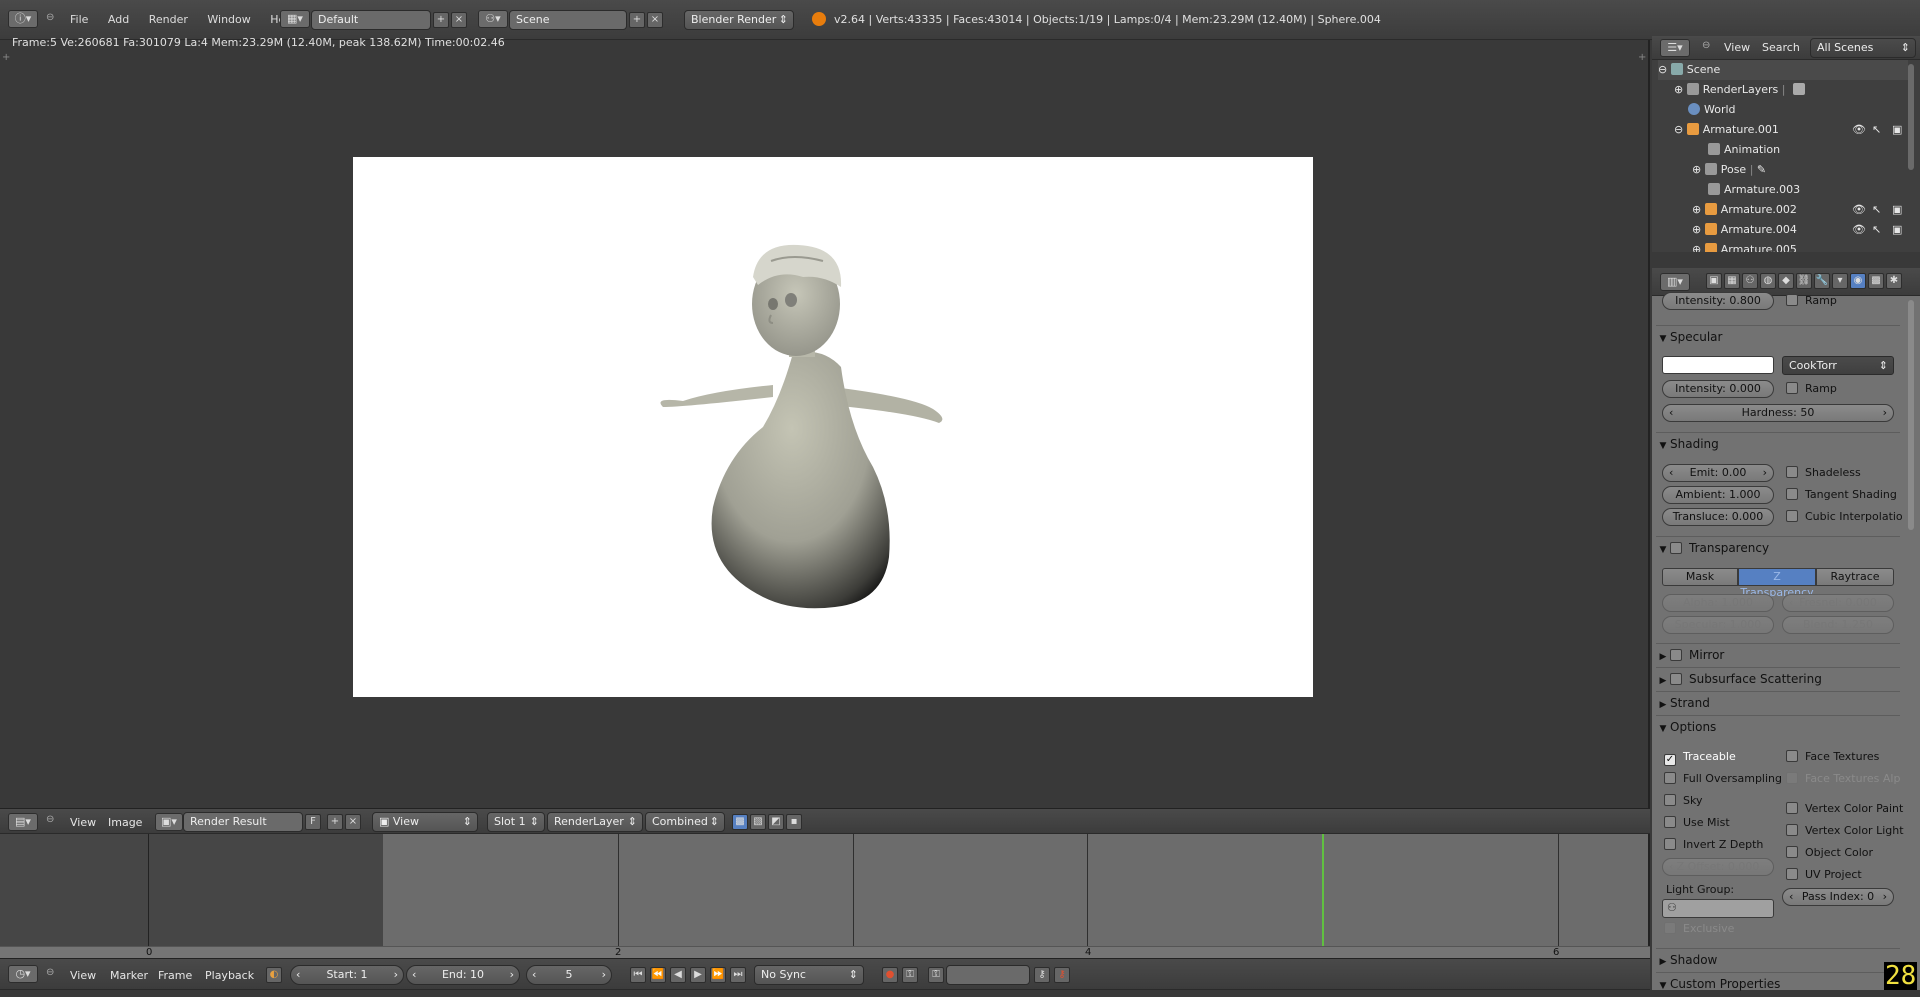 This screenshot has width=1920, height=997. Describe the element at coordinates (1822, 281) in the screenshot. I see `modifiers-tab-icon: 🔧` at that location.